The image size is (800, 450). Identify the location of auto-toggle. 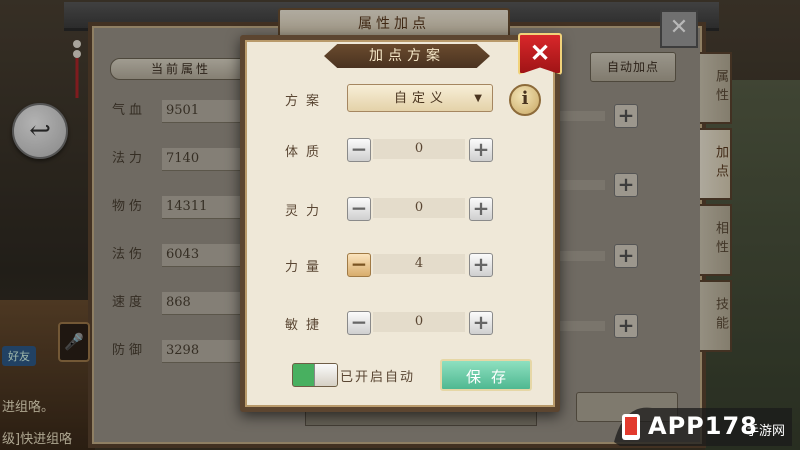
(315, 375).